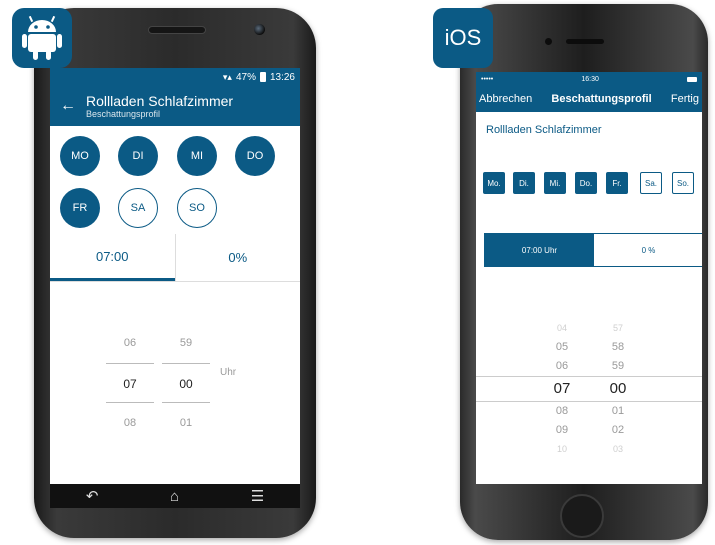 The width and height of the screenshot is (715, 545). I want to click on done-button: Fertig, so click(685, 99).